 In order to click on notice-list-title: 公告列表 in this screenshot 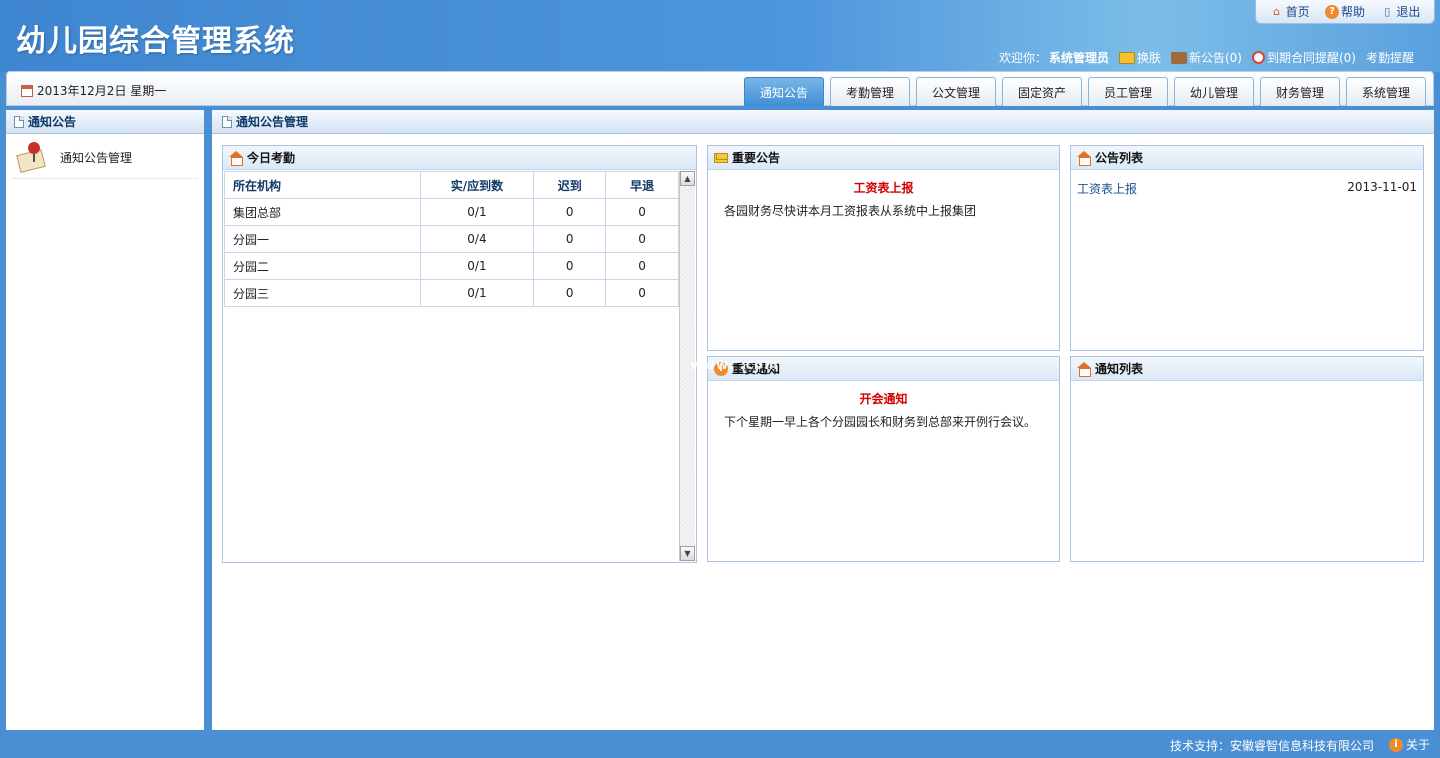, I will do `click(1119, 158)`.